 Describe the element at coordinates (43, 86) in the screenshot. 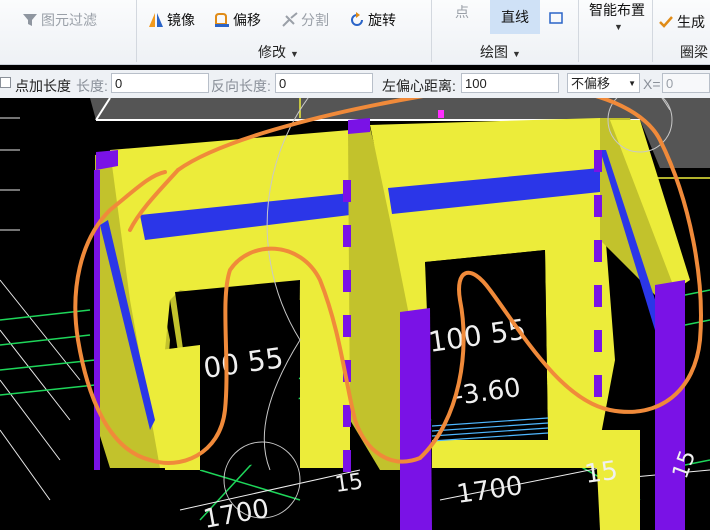

I see `point-length-label: 点加长度` at that location.